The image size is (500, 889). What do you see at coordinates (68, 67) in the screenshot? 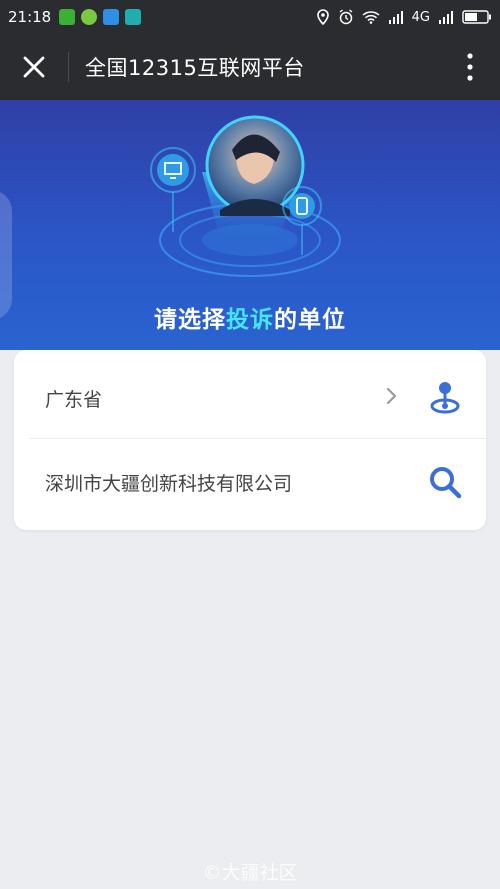
I see `app-bar-divider` at bounding box center [68, 67].